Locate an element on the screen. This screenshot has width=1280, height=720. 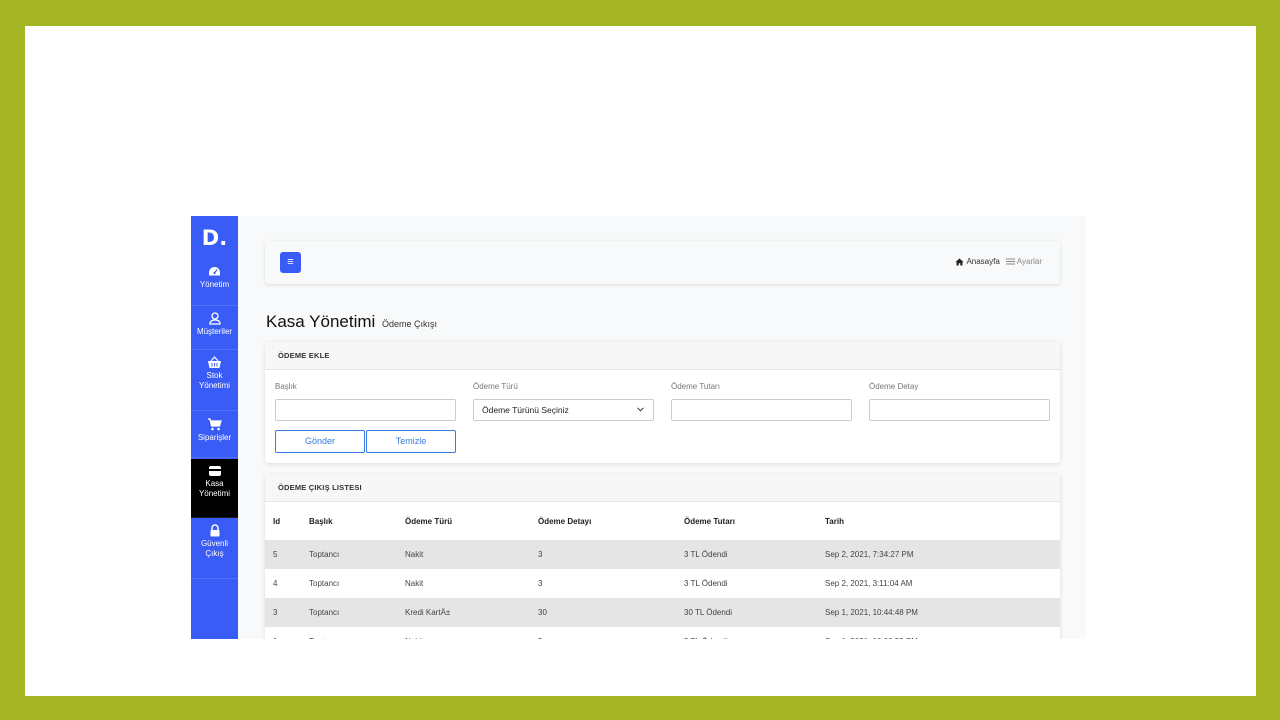
sidebar-item-label: Siparişler is located at coordinates (214, 437).